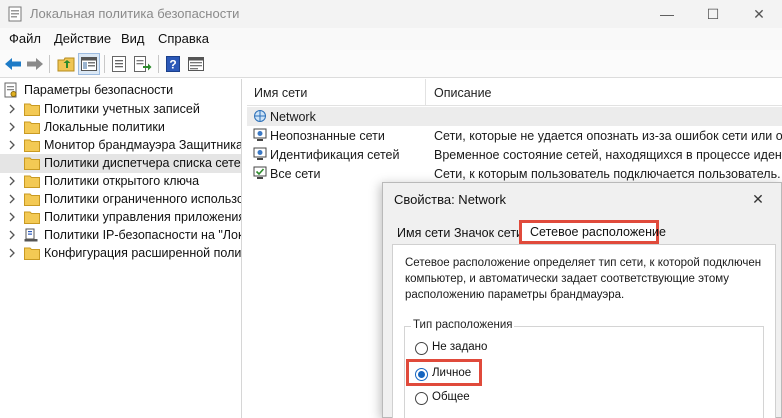  What do you see at coordinates (584, 368) in the screenshot?
I see `location-type-group: Тип расположения Не задано Личное Общее` at bounding box center [584, 368].